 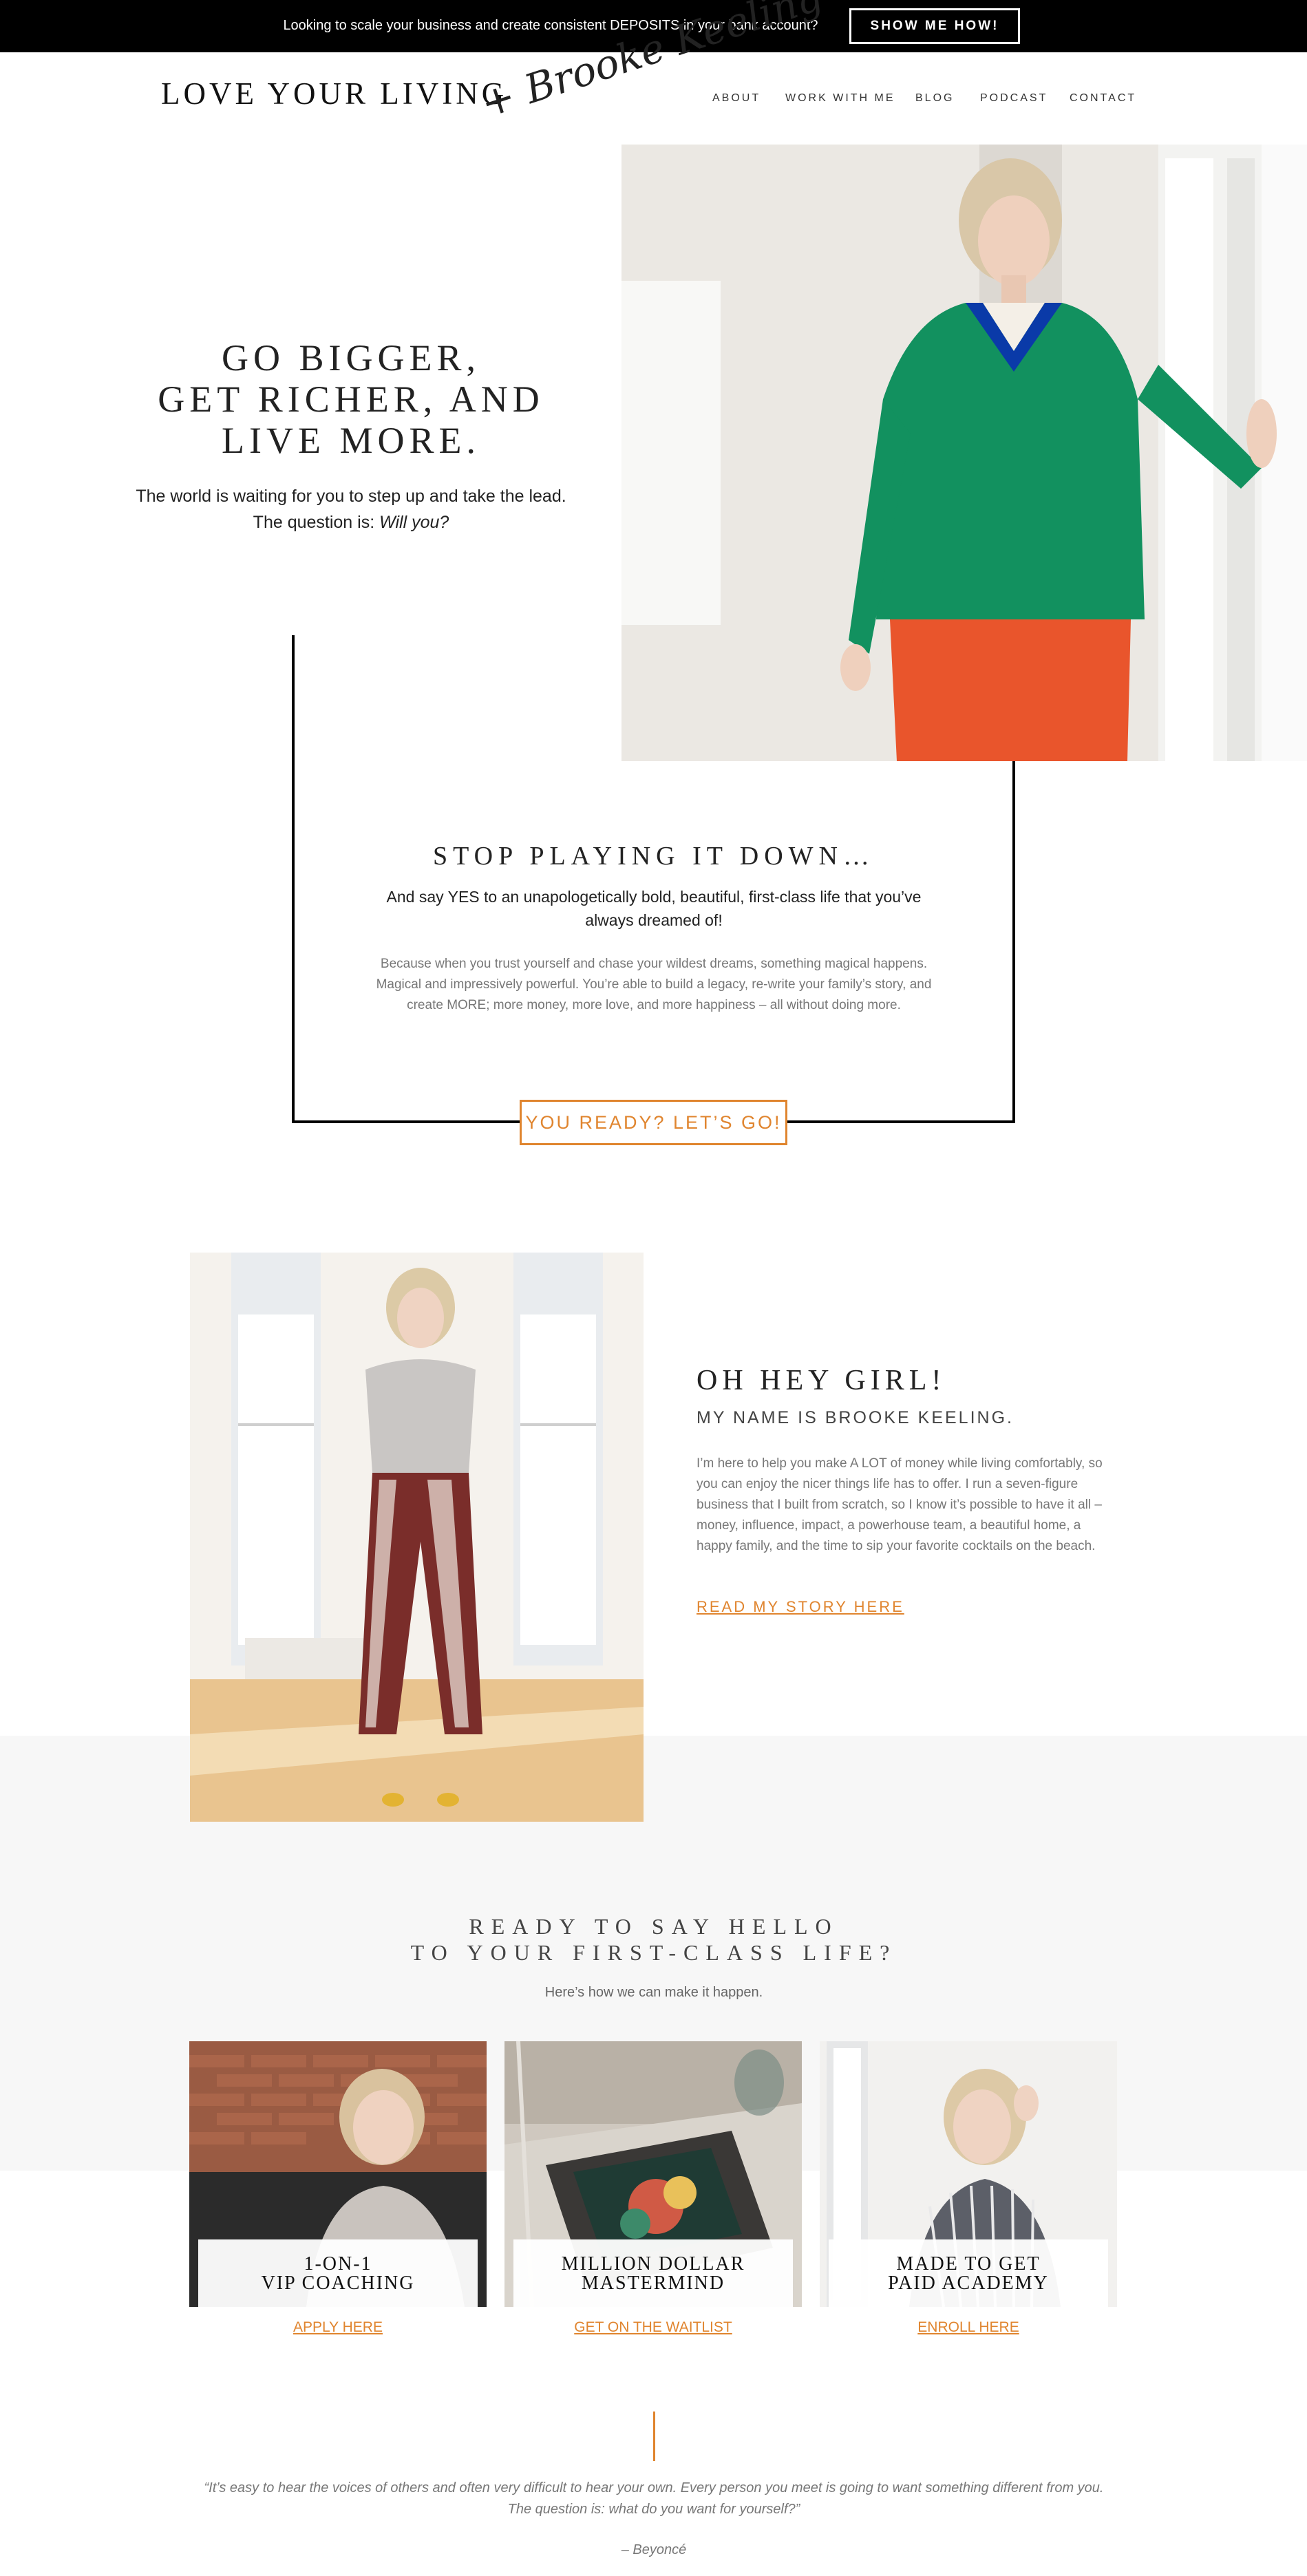 What do you see at coordinates (1014, 98) in the screenshot?
I see `nav-item-podcast: PODCAST` at bounding box center [1014, 98].